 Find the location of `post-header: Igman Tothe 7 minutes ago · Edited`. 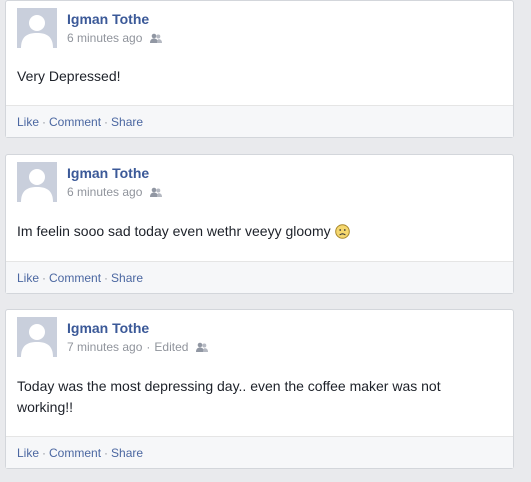

post-header: Igman Tothe 7 minutes ago · Edited is located at coordinates (259, 337).